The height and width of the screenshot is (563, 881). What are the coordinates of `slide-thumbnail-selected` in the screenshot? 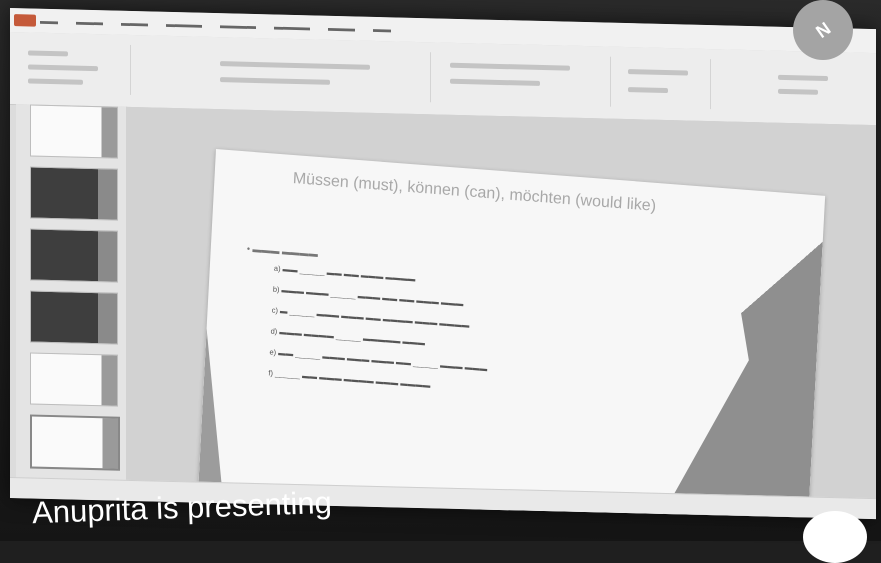 It's located at (75, 442).